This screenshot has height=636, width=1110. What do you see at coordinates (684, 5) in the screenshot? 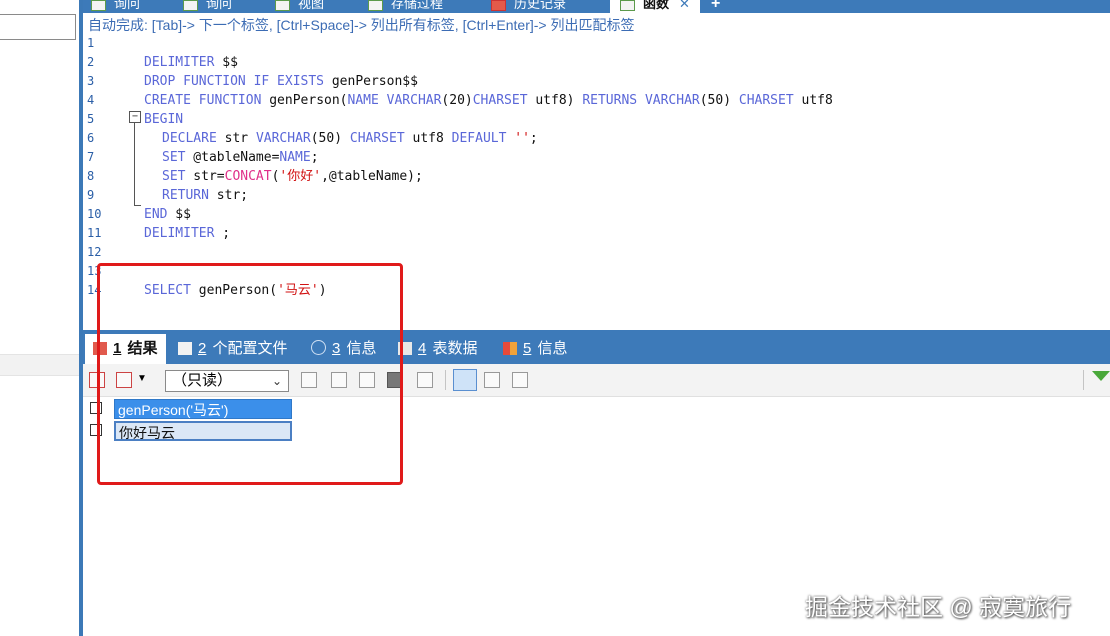
I see `close-icon: ✕` at bounding box center [684, 5].